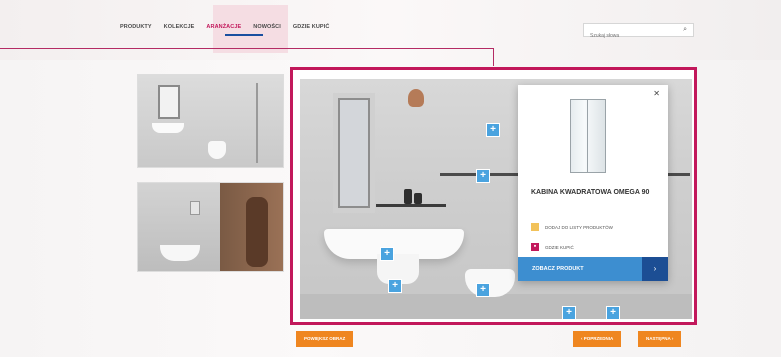  Describe the element at coordinates (169, 102) in the screenshot. I see `thumb-mirror` at that location.